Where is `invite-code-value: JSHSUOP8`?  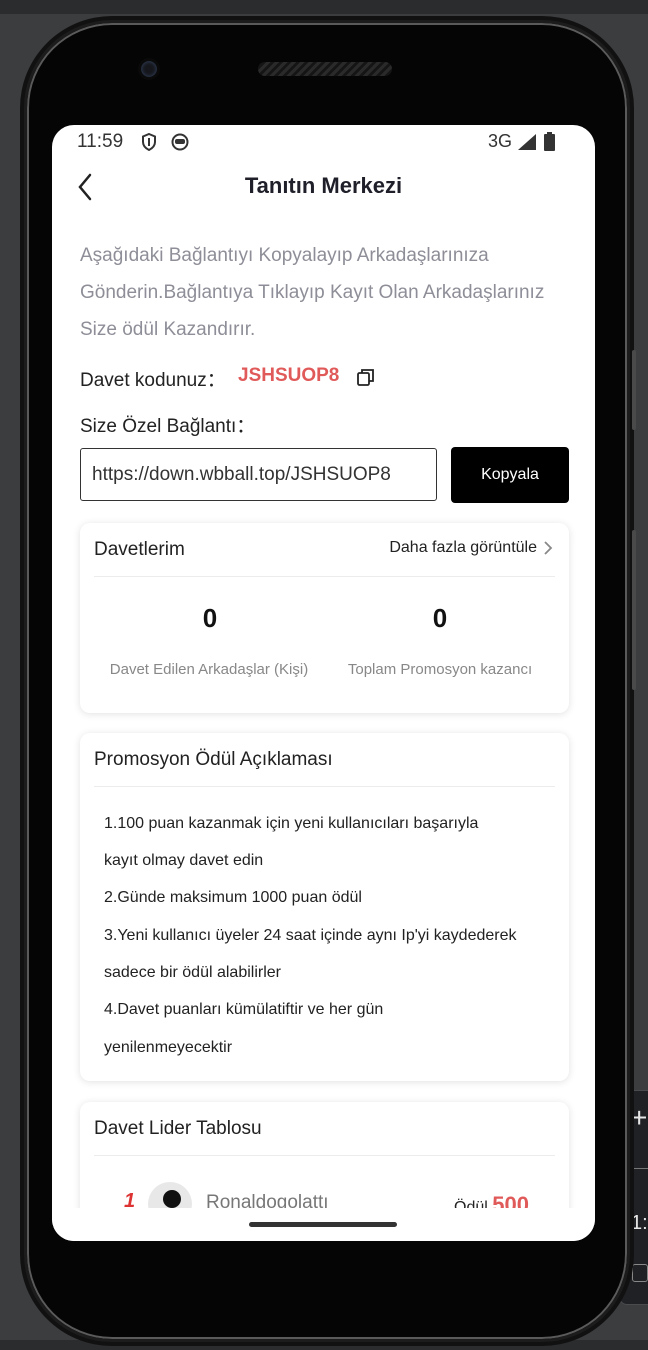
invite-code-value: JSHSUOP8 is located at coordinates (289, 375).